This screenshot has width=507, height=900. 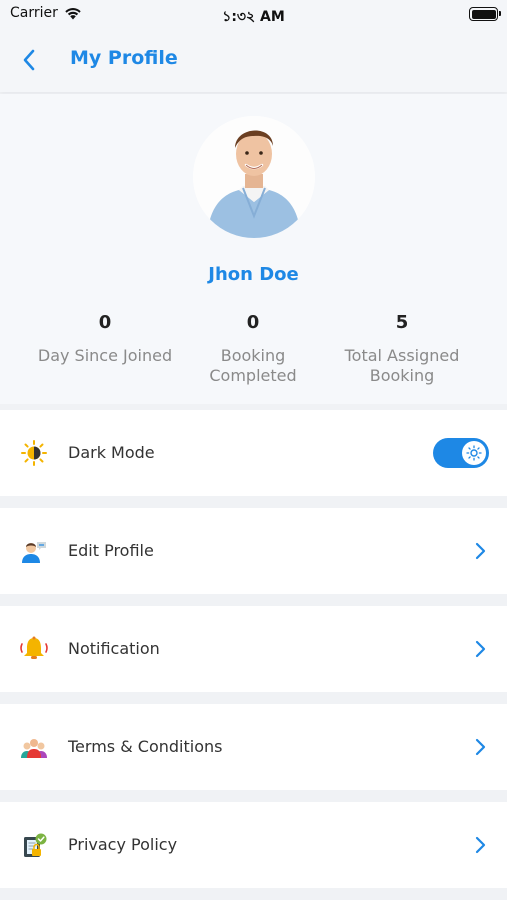 I want to click on battery-icon, so click(x=485, y=14).